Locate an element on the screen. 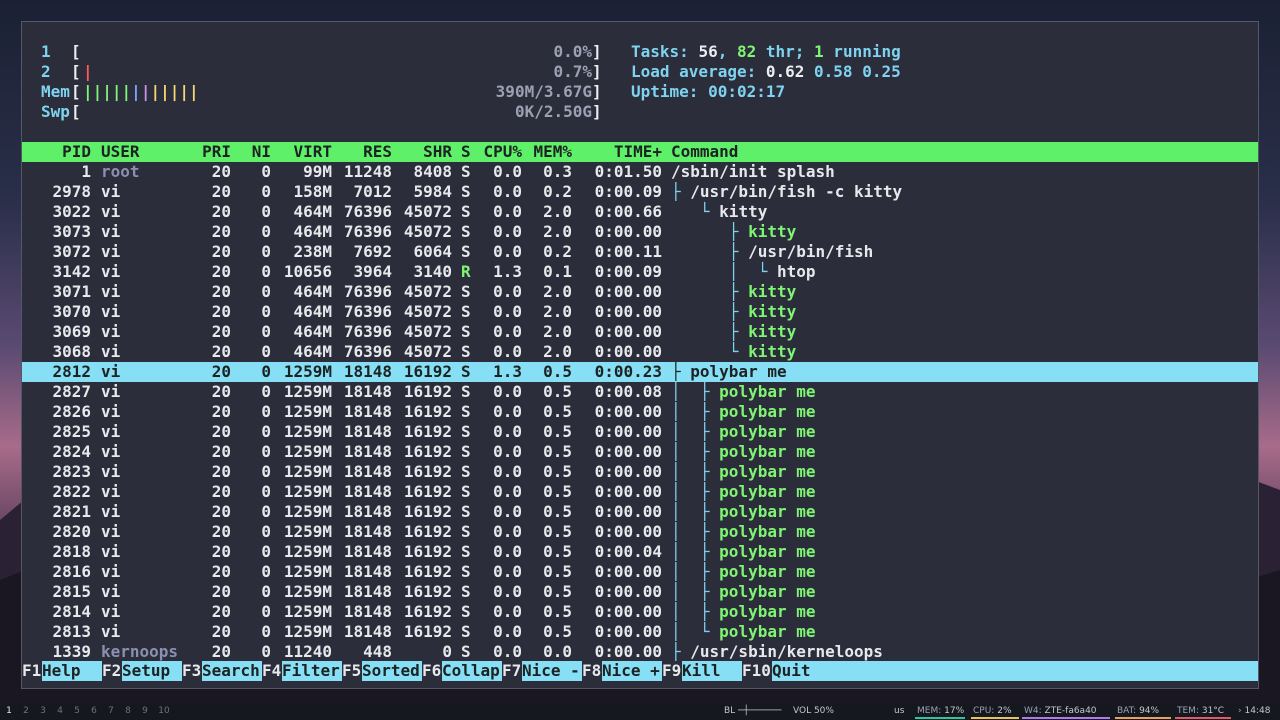 The width and height of the screenshot is (1280, 720). column-header-cpu: CPU% is located at coordinates (497, 152).